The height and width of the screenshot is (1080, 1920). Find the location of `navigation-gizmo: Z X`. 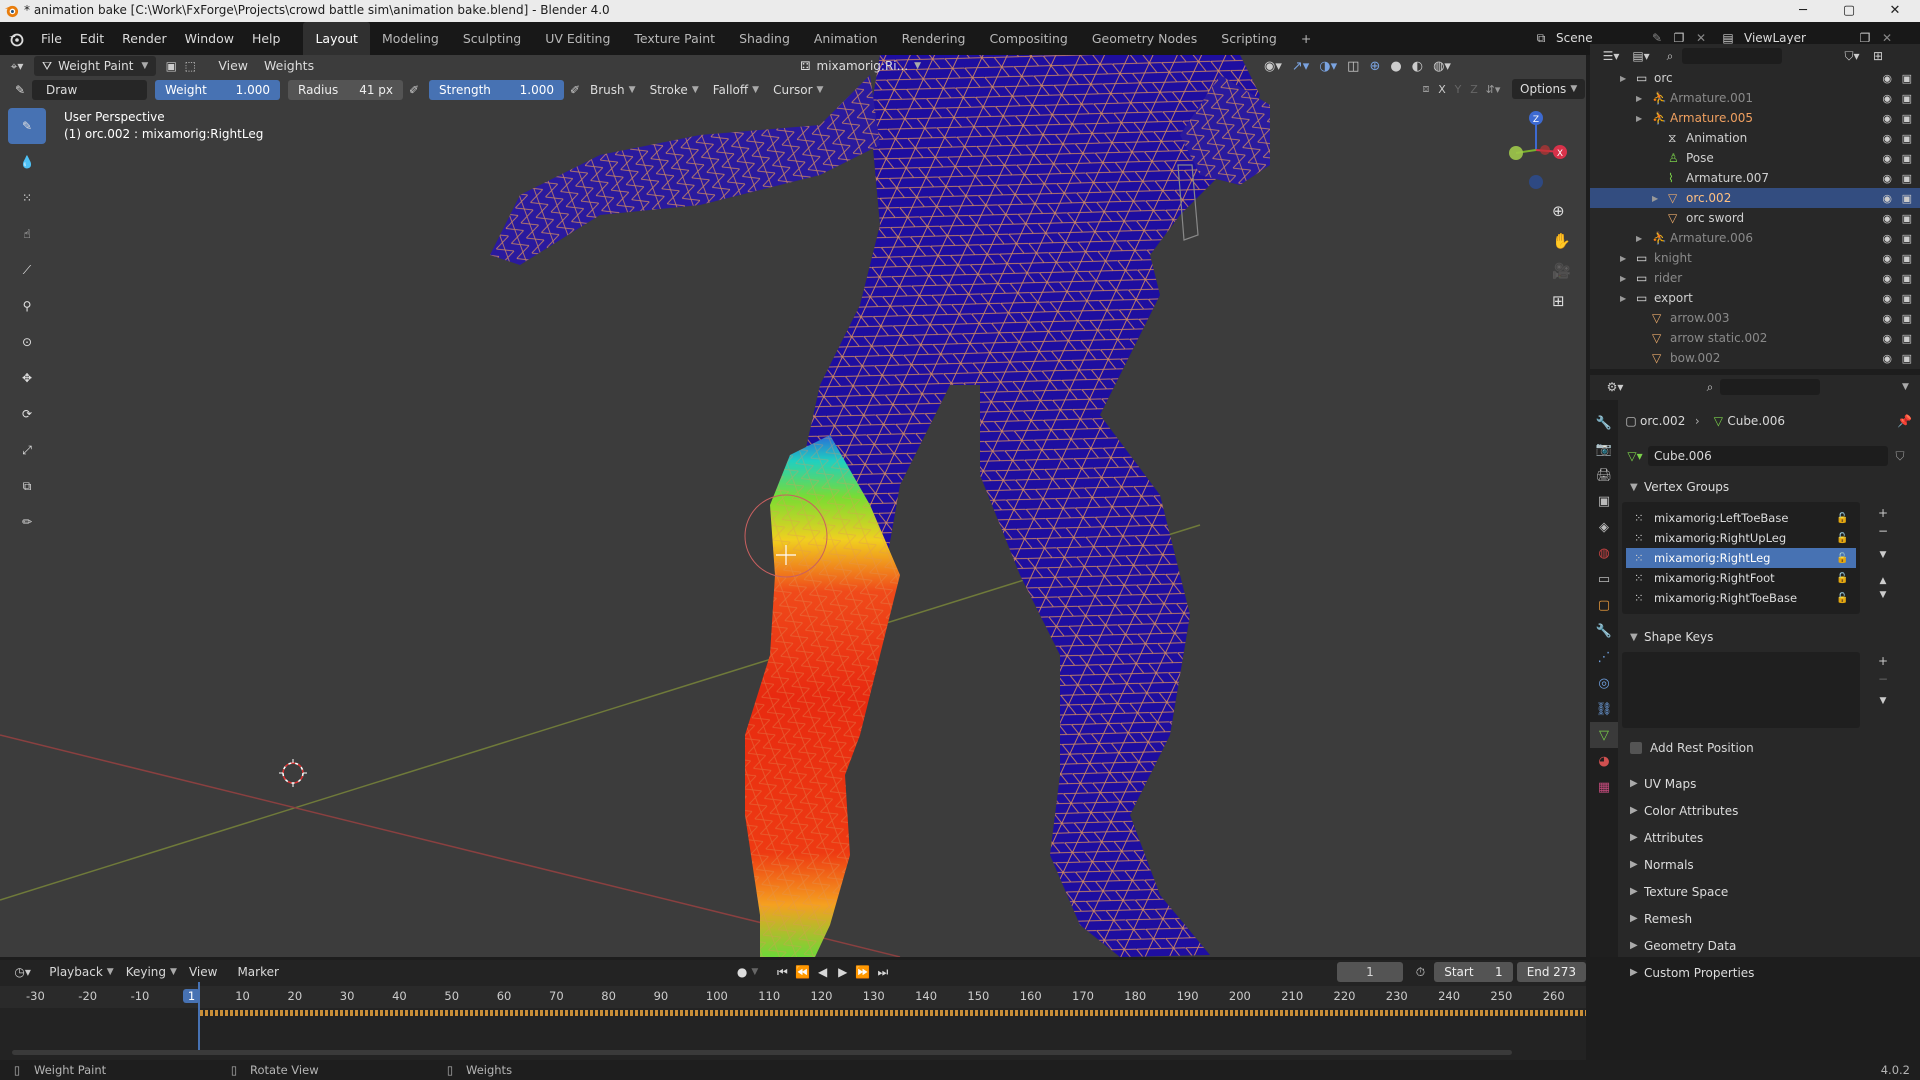

navigation-gizmo: Z X is located at coordinates (1535, 153).